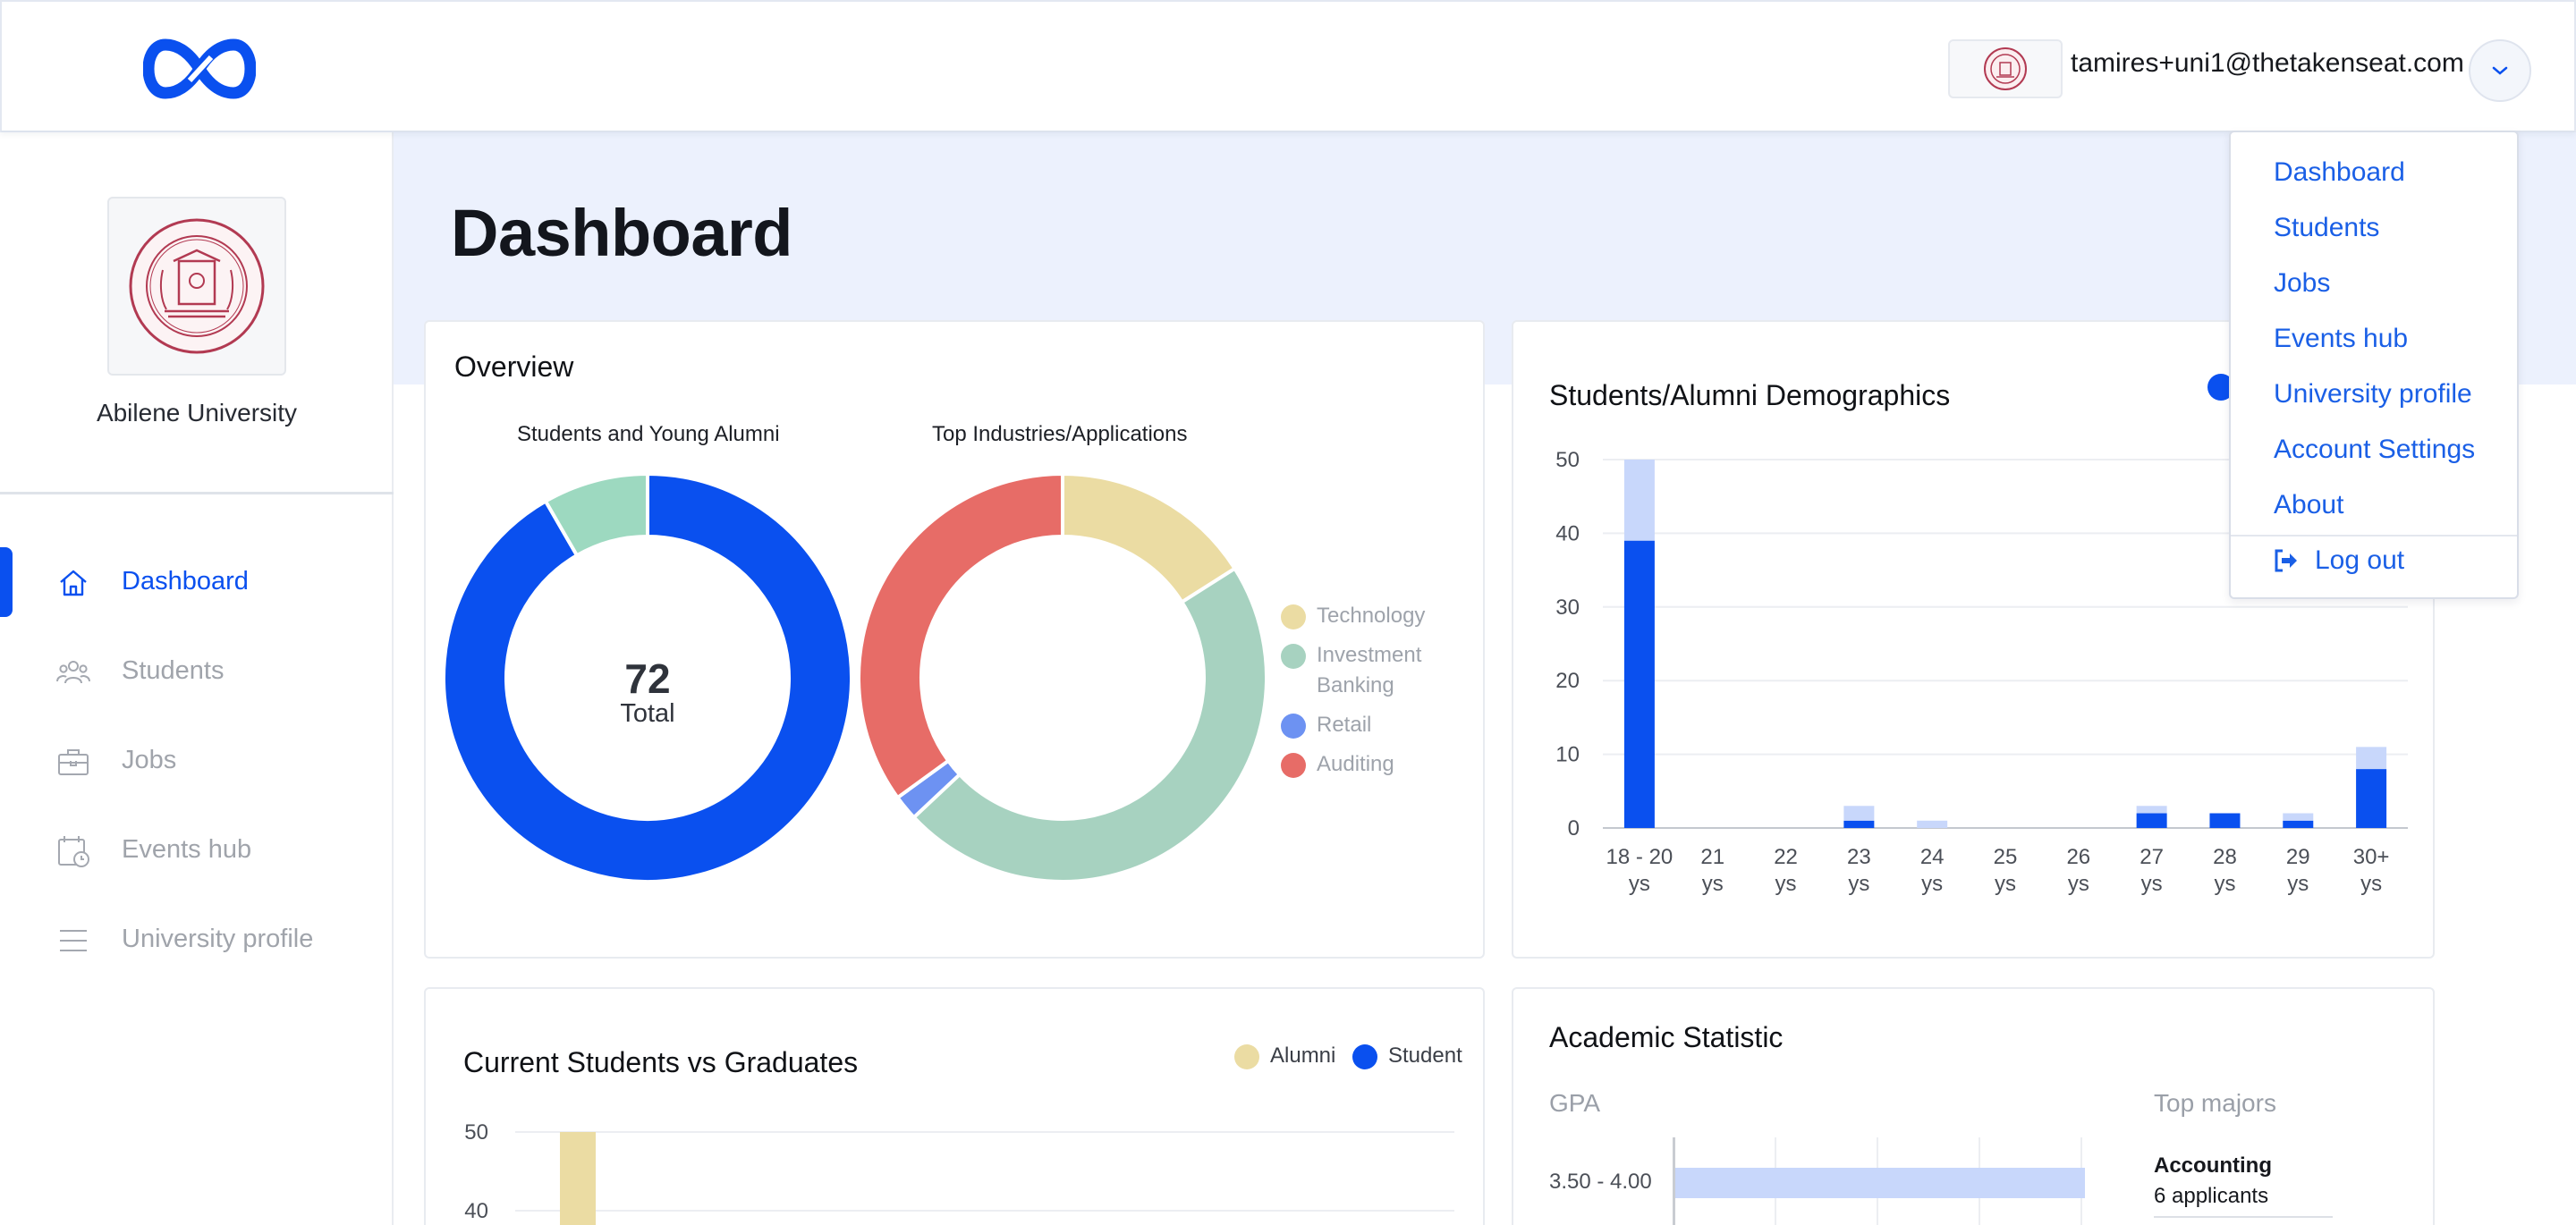 The width and height of the screenshot is (2576, 1225). Describe the element at coordinates (187, 849) in the screenshot. I see `sidebar-item-label: Events hub` at that location.